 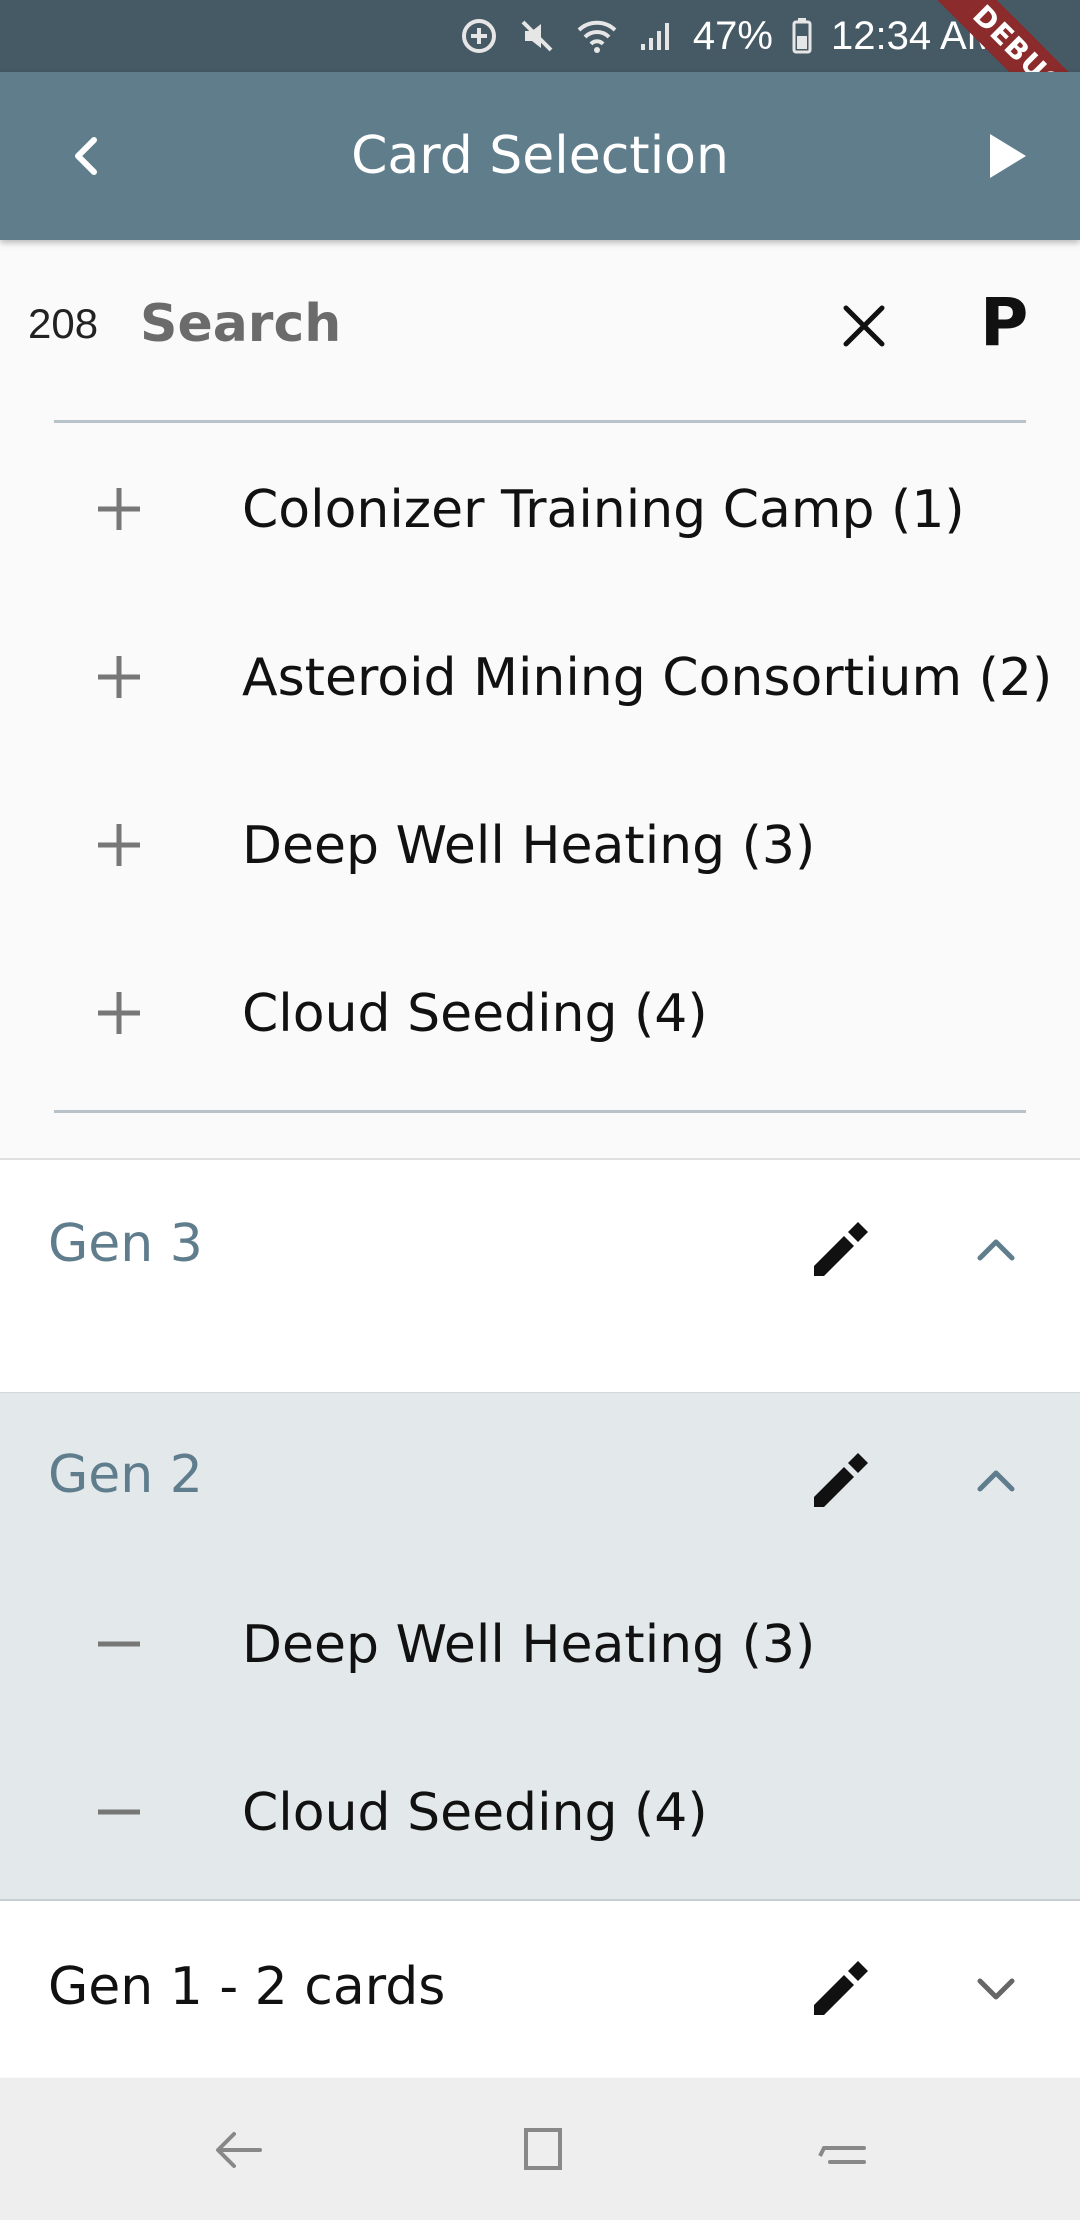 I want to click on app-bar: Card Selection, so click(x=540, y=156).